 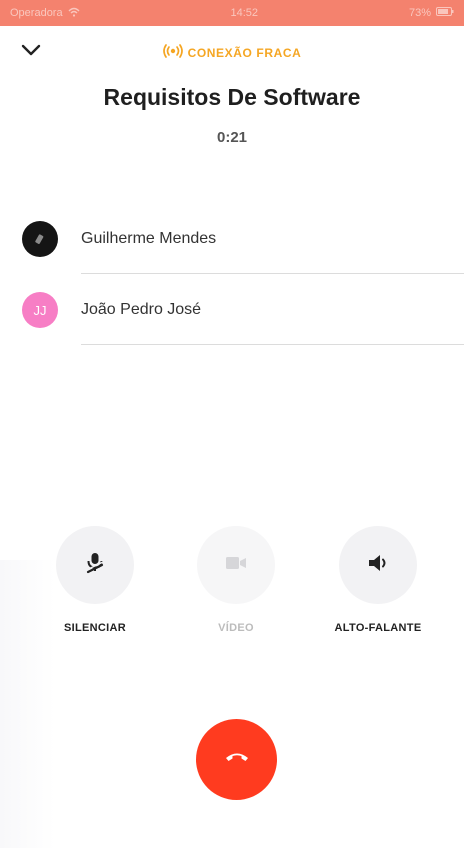 I want to click on battery-icon, so click(x=445, y=13).